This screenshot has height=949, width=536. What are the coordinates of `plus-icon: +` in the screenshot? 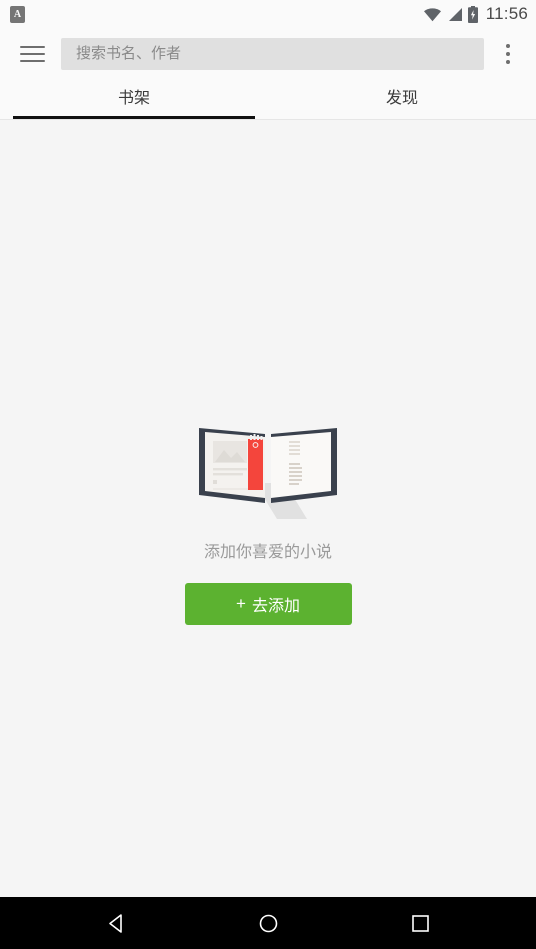 It's located at (241, 603).